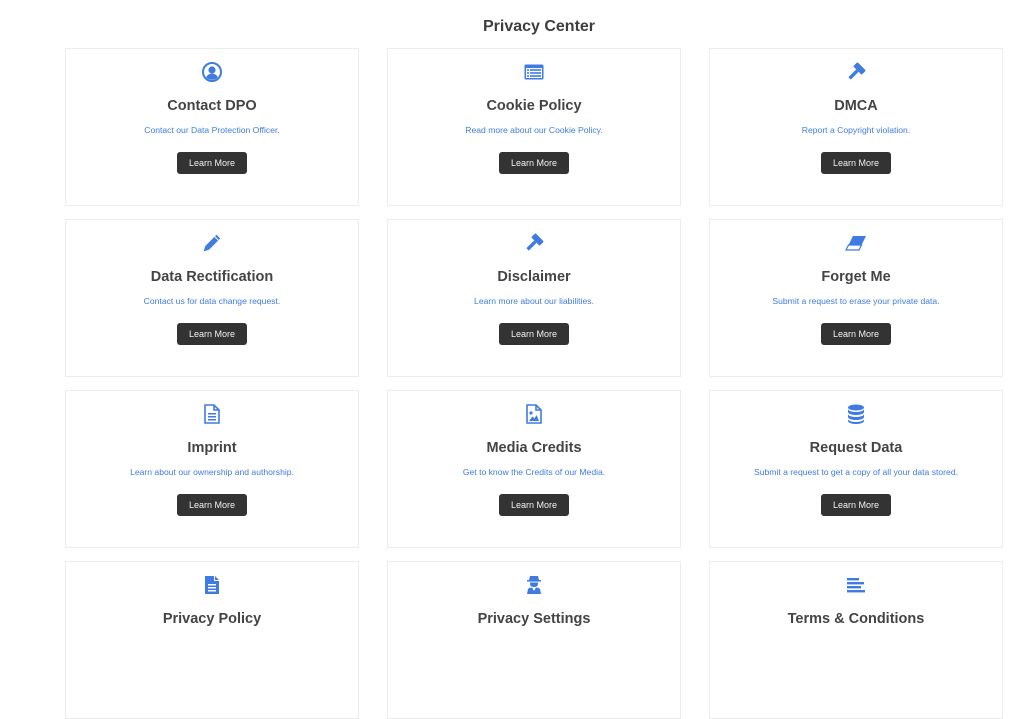  I want to click on card-title: Request Data, so click(856, 448).